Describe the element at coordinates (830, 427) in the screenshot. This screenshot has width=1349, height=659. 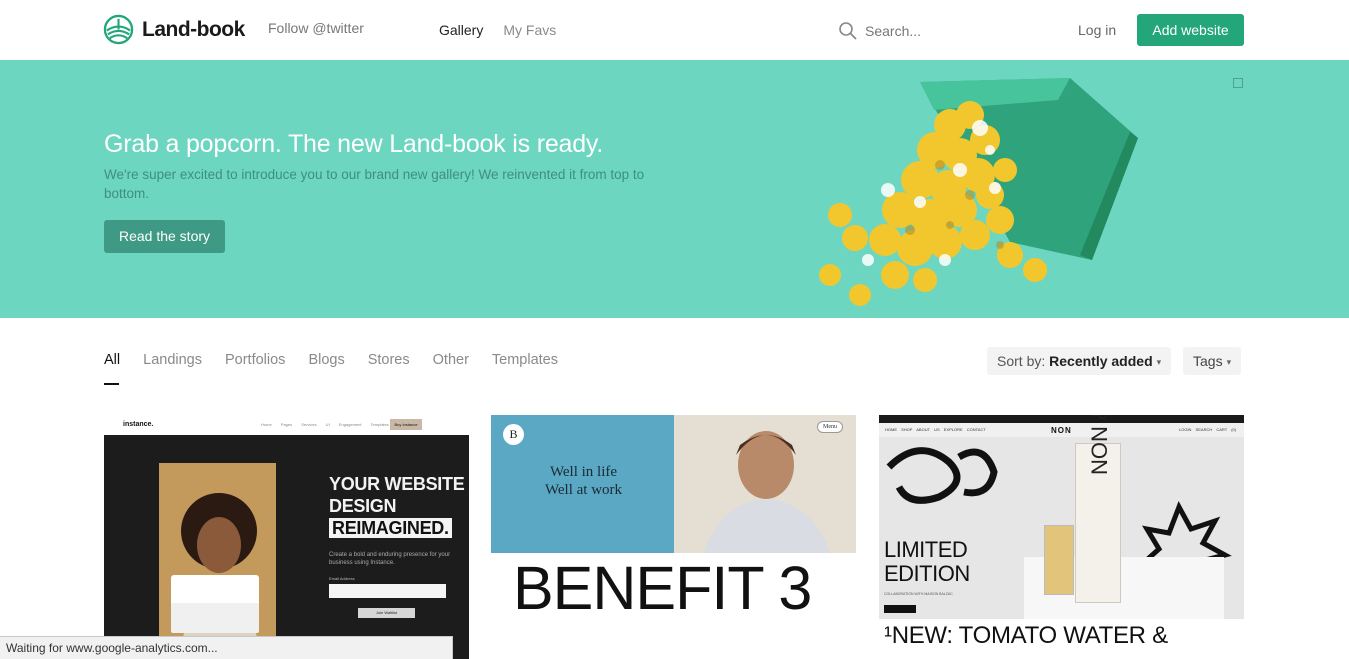
I see `card-preview-menu-button: Menu` at that location.